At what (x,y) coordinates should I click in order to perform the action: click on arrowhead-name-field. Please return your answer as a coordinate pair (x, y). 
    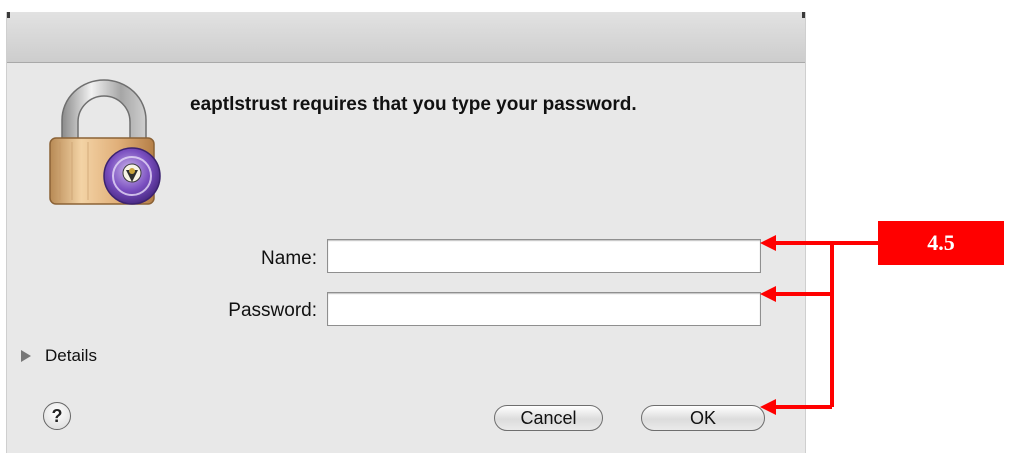
    Looking at the image, I should click on (768, 243).